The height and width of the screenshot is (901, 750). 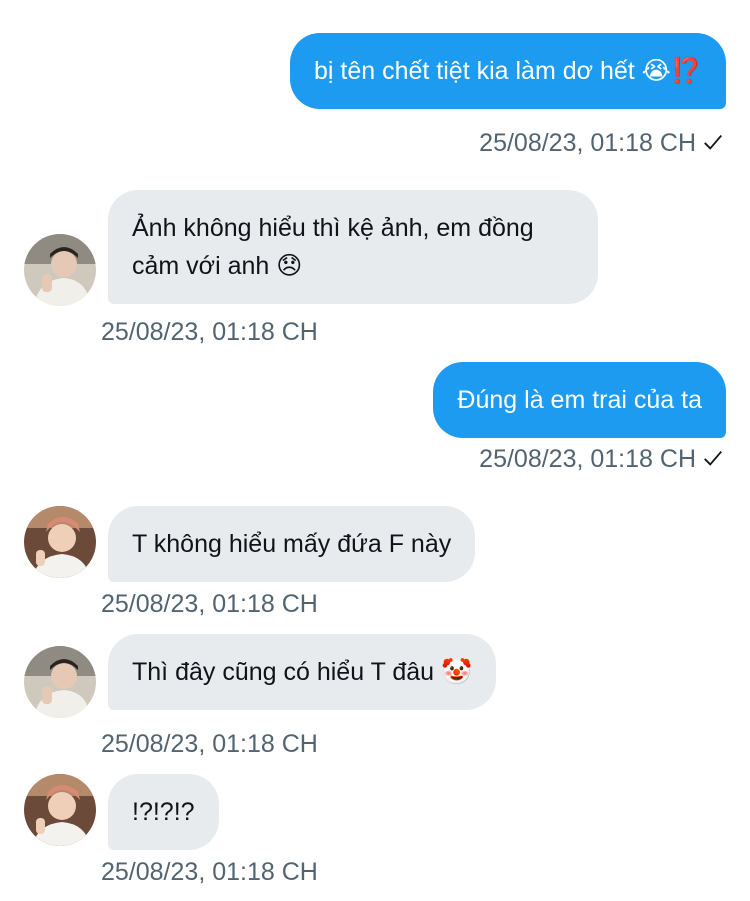 I want to click on message-text: !?!?!?, so click(x=163, y=812).